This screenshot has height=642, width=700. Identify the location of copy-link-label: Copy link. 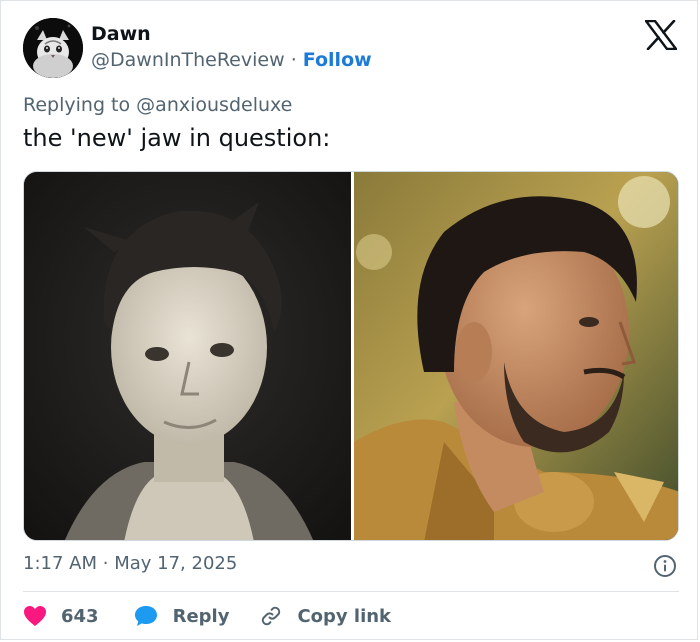
(344, 616).